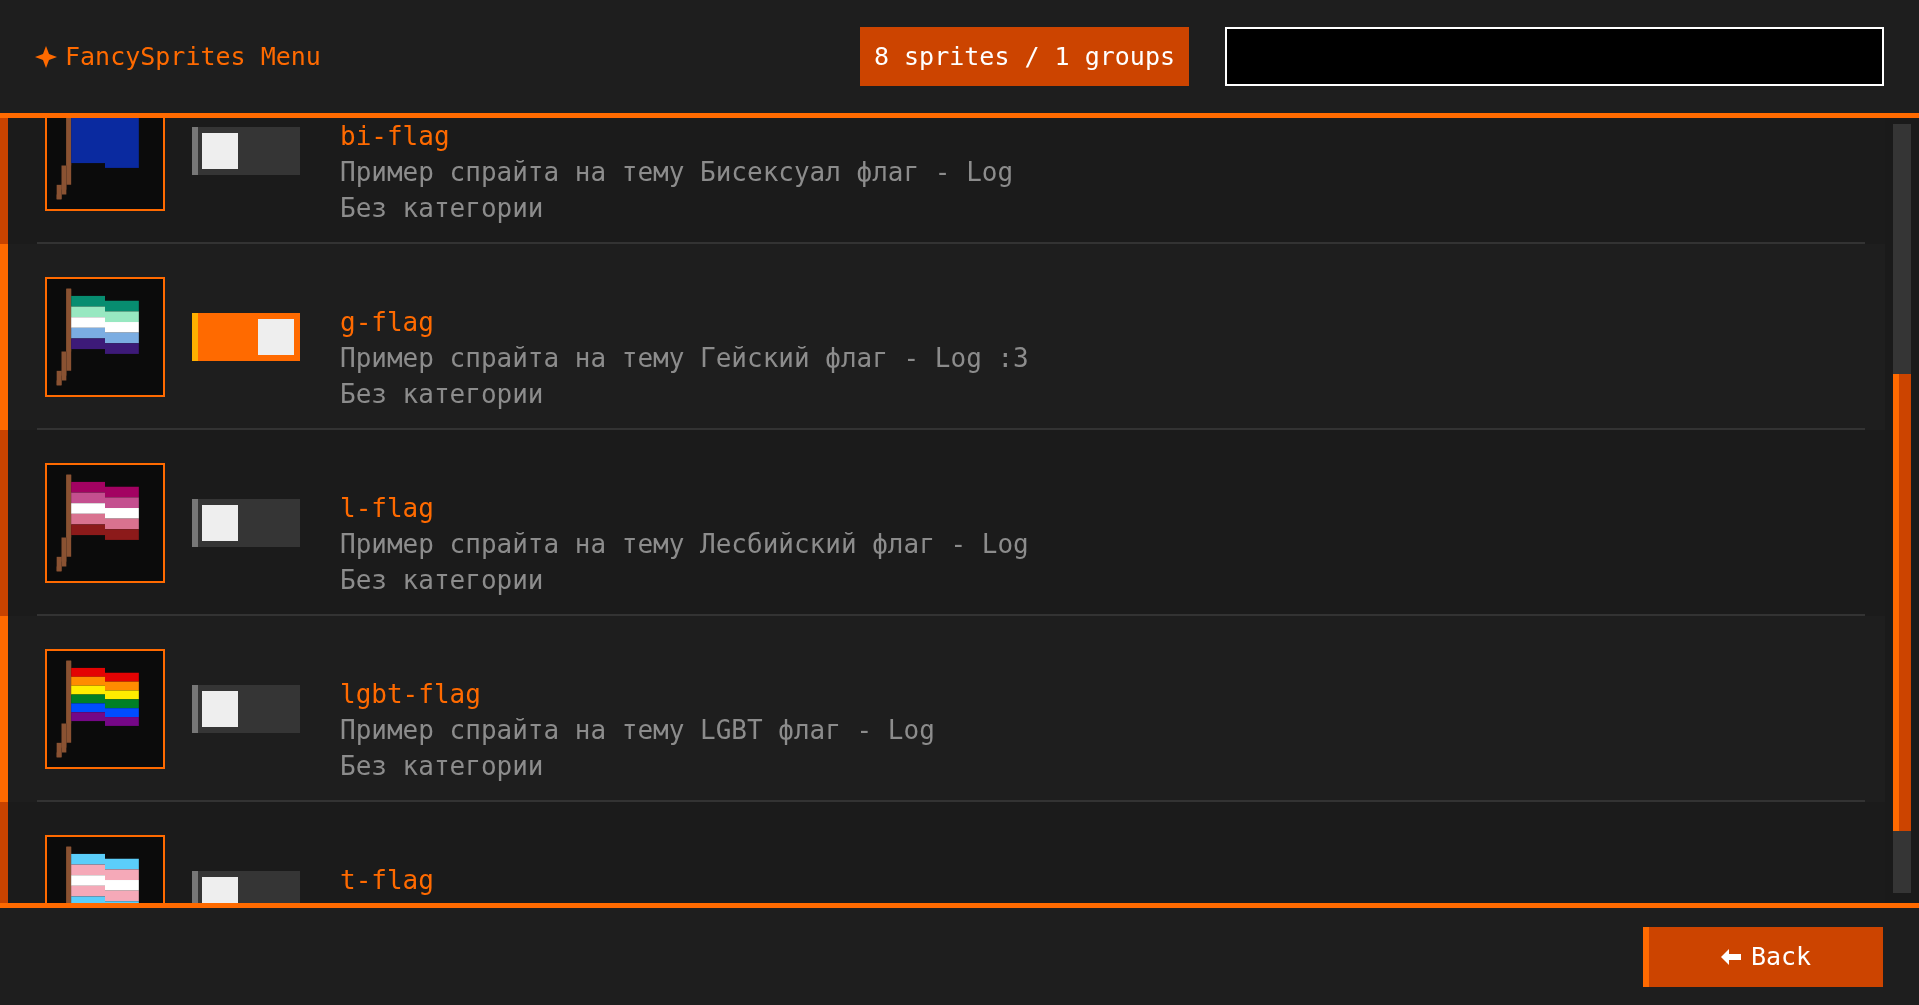 This screenshot has height=1005, width=1919. I want to click on sprite-description: Пример спрайта на тему Лесбийский флаг - Log, so click(684, 544).